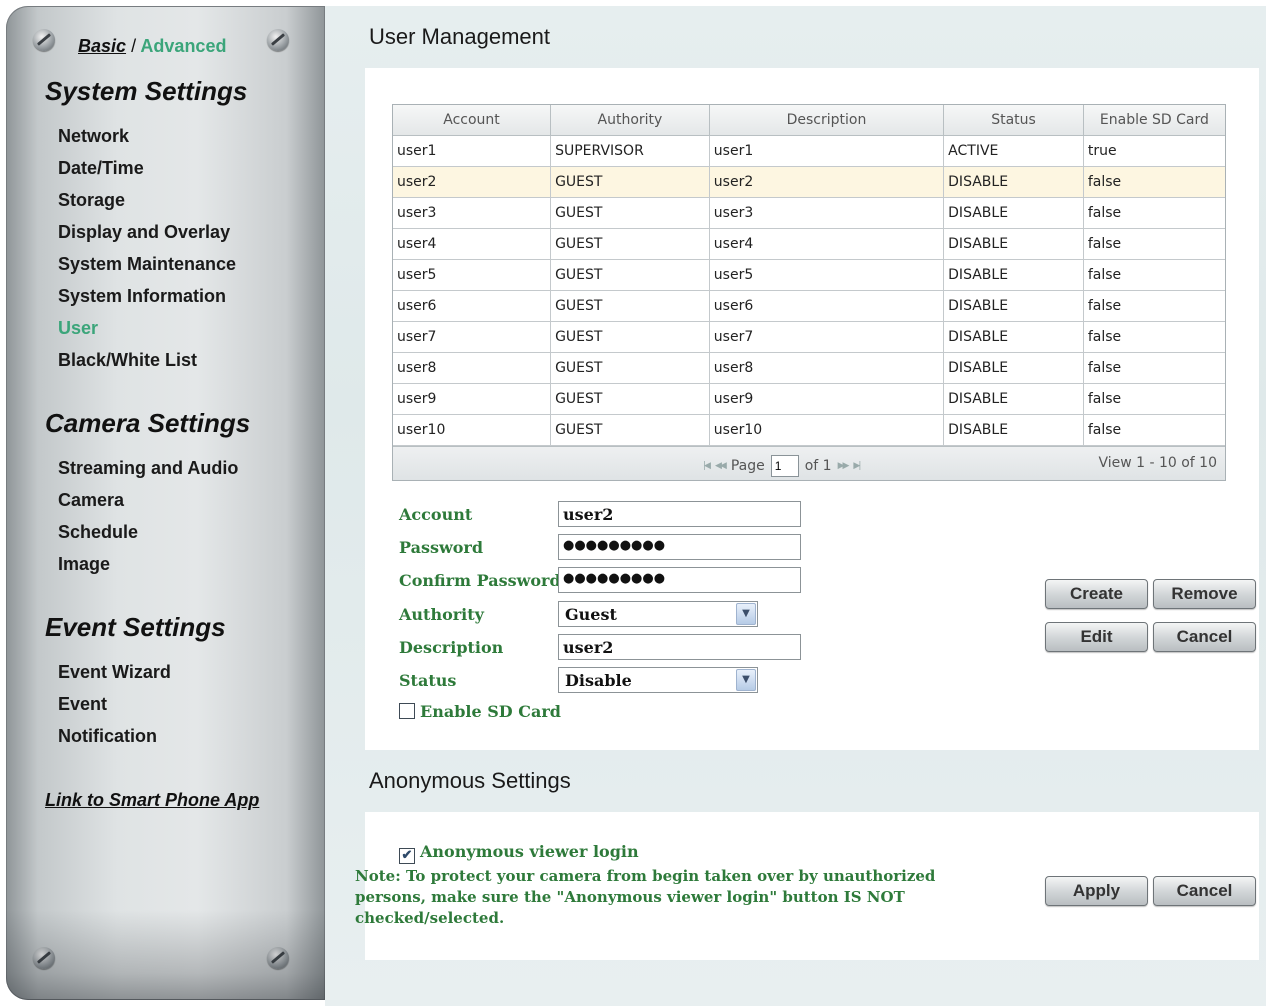  I want to click on nav-display-overlay: Display and Overlay, so click(144, 232).